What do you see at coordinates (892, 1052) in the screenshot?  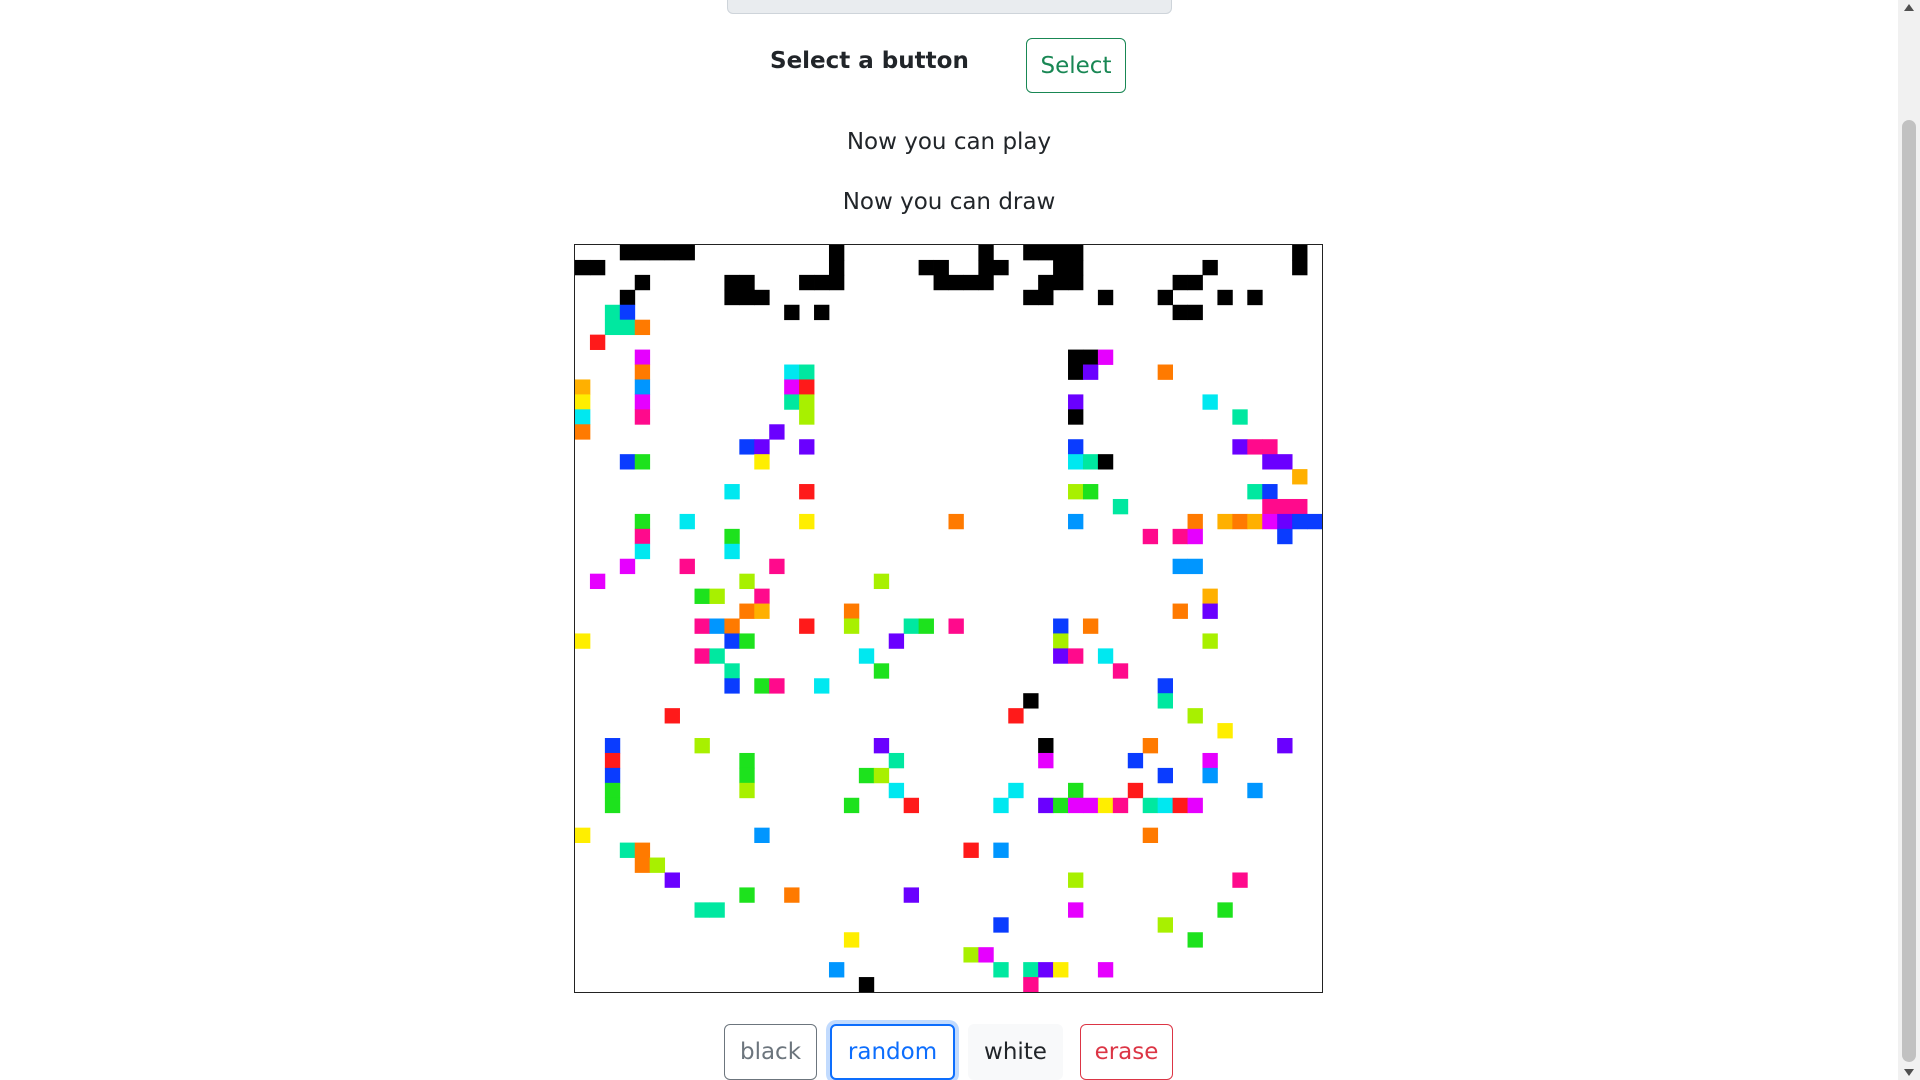 I see `random-button: random` at bounding box center [892, 1052].